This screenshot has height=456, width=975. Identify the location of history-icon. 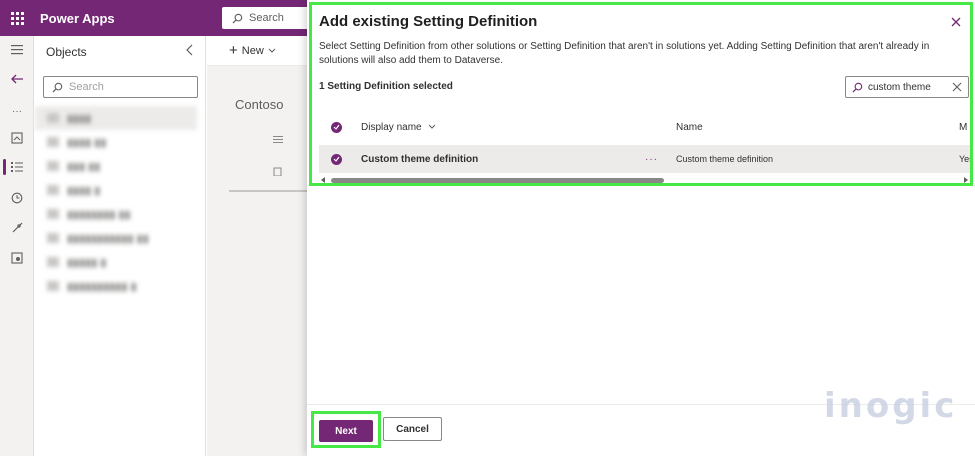
(17, 198).